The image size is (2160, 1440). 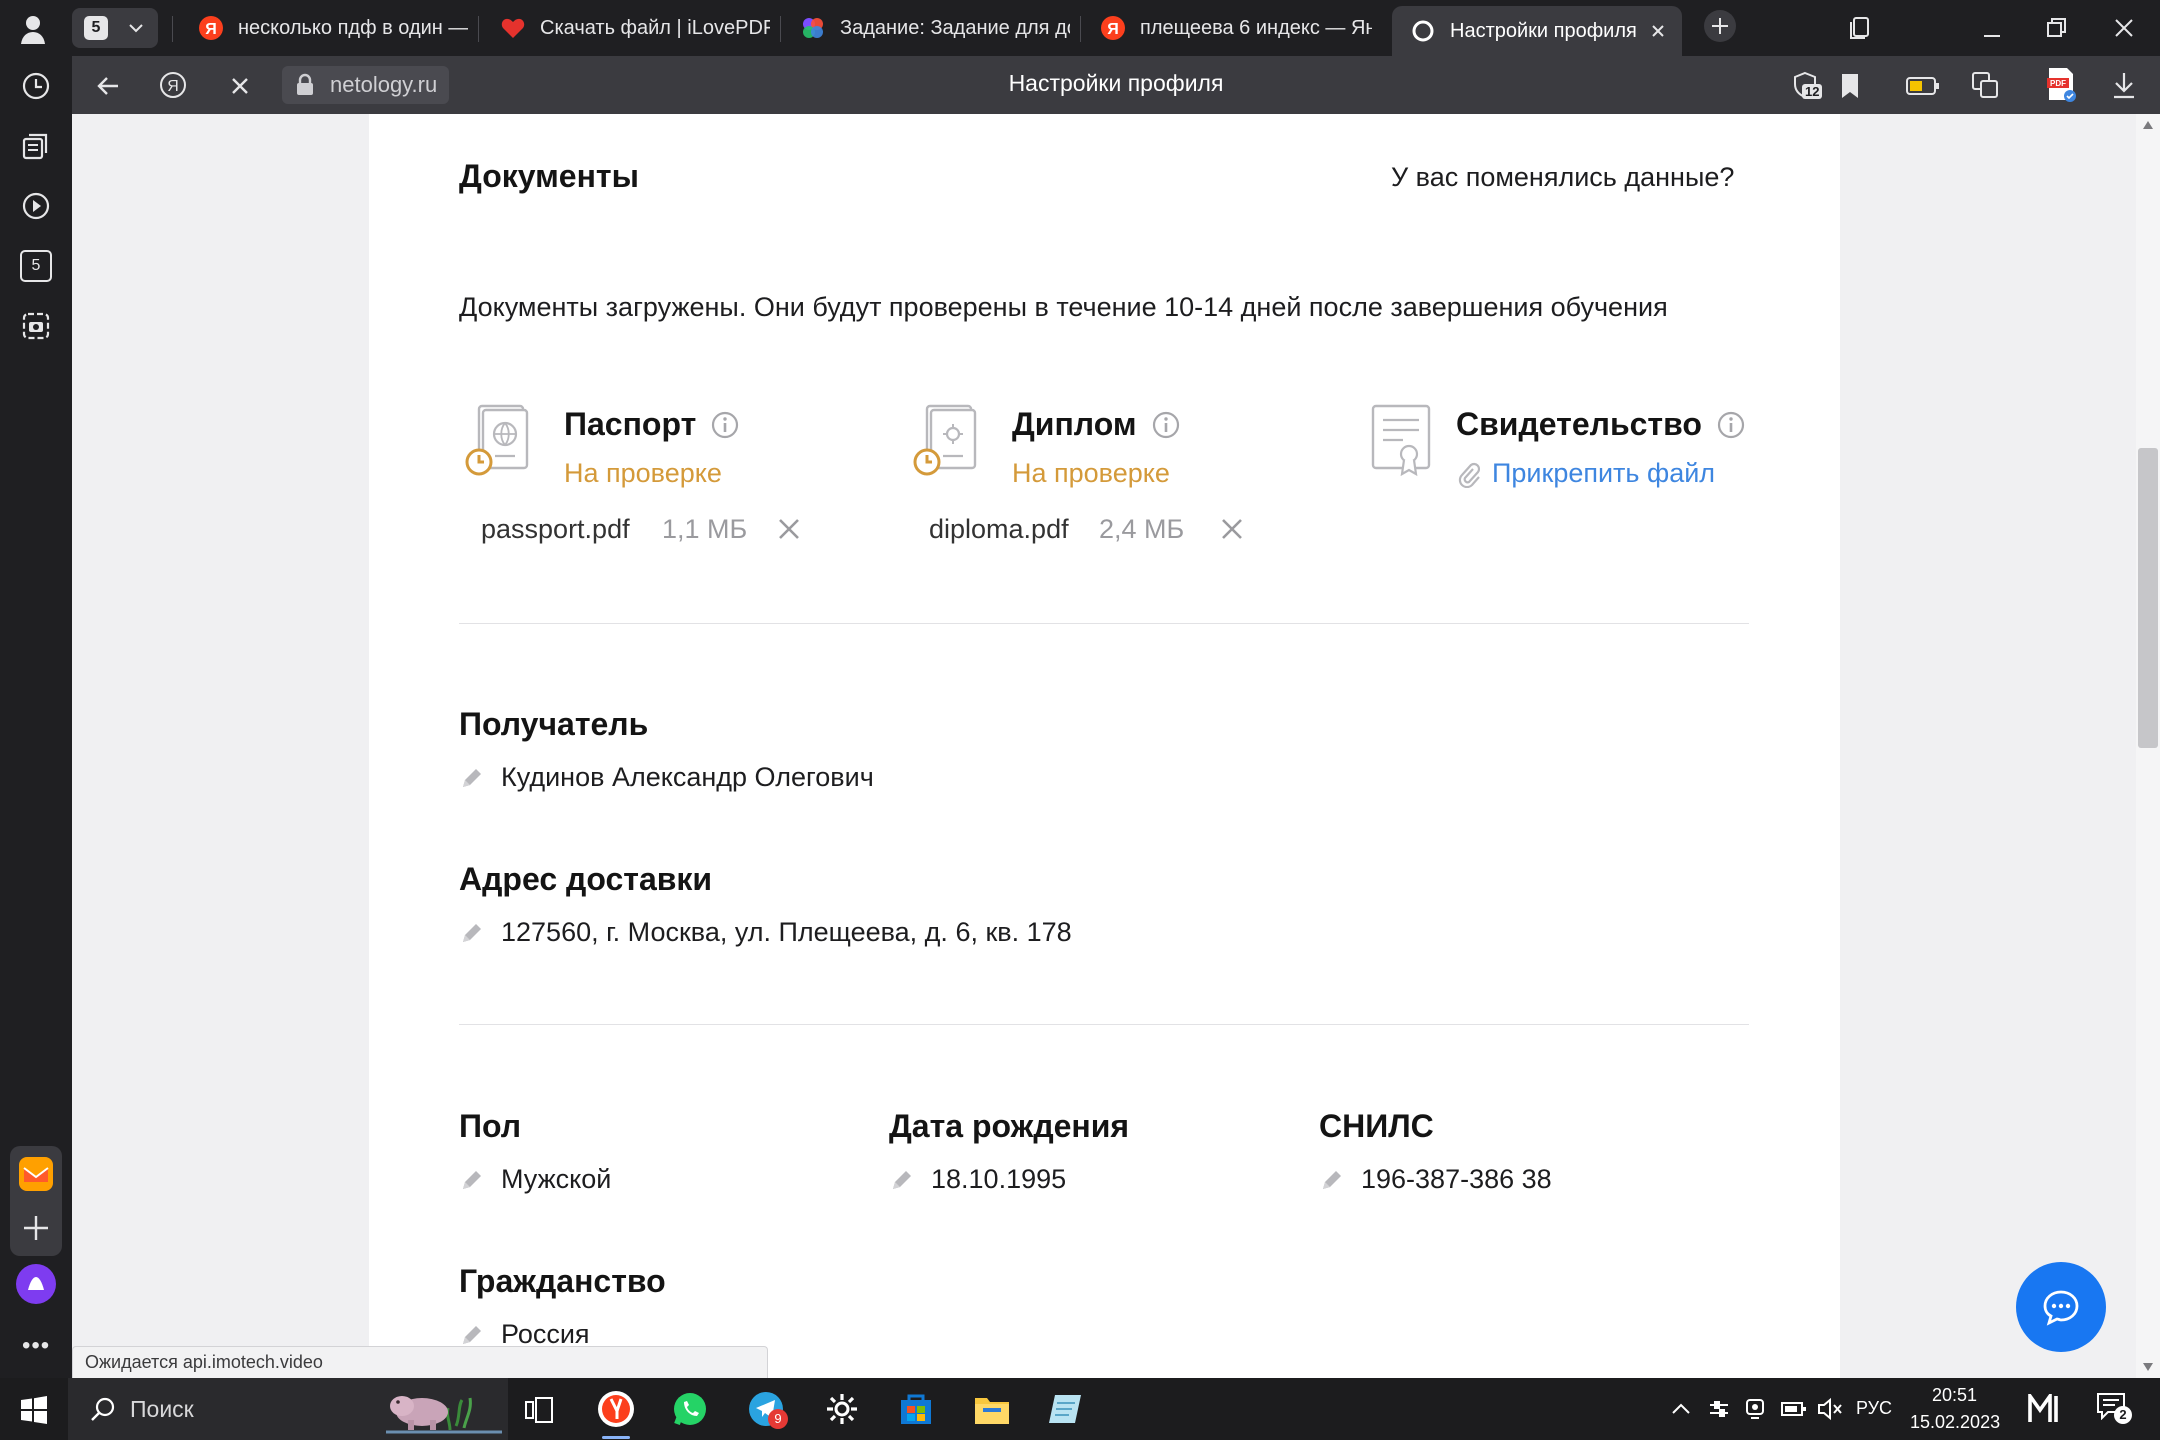 I want to click on diploma-title-row: Диплом, so click(x=1096, y=424).